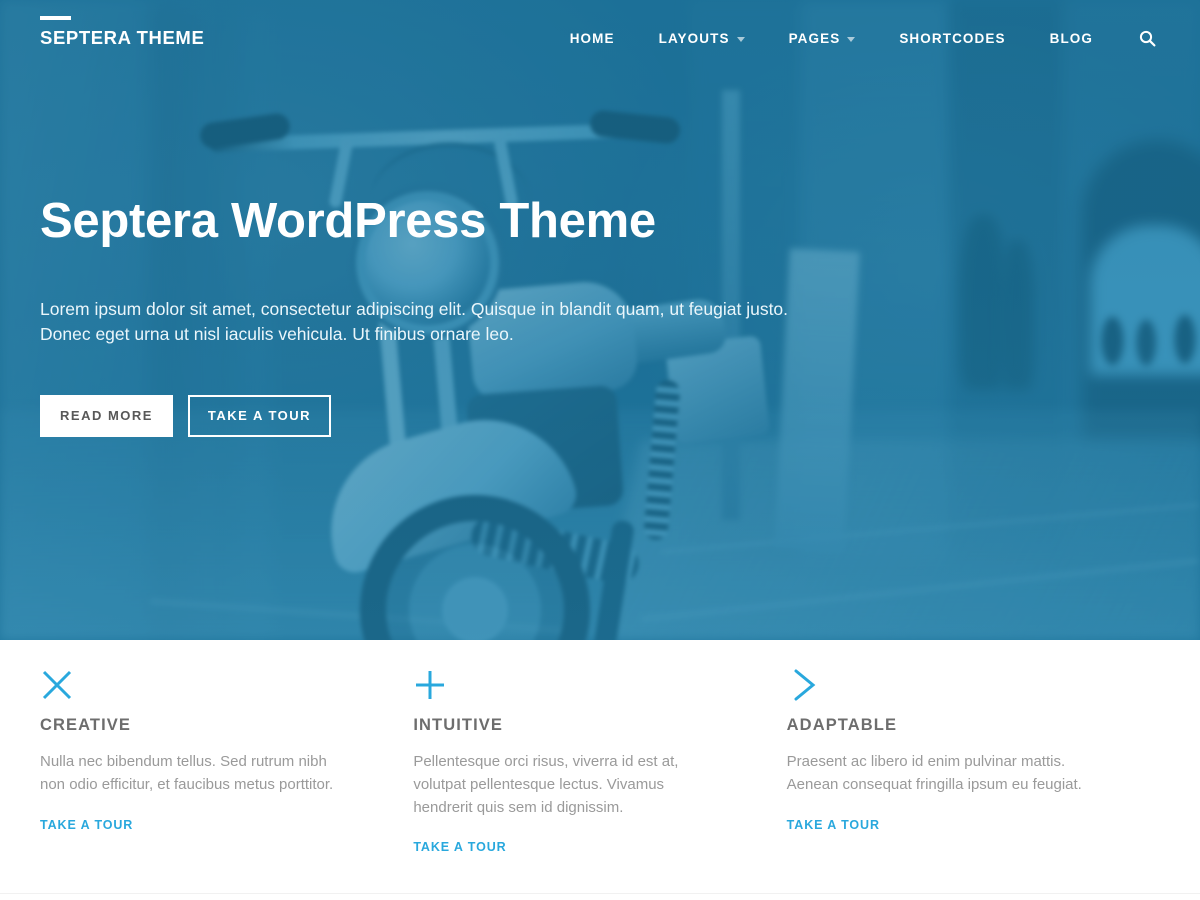  I want to click on hero-title: Septera WordPress Theme, so click(348, 221).